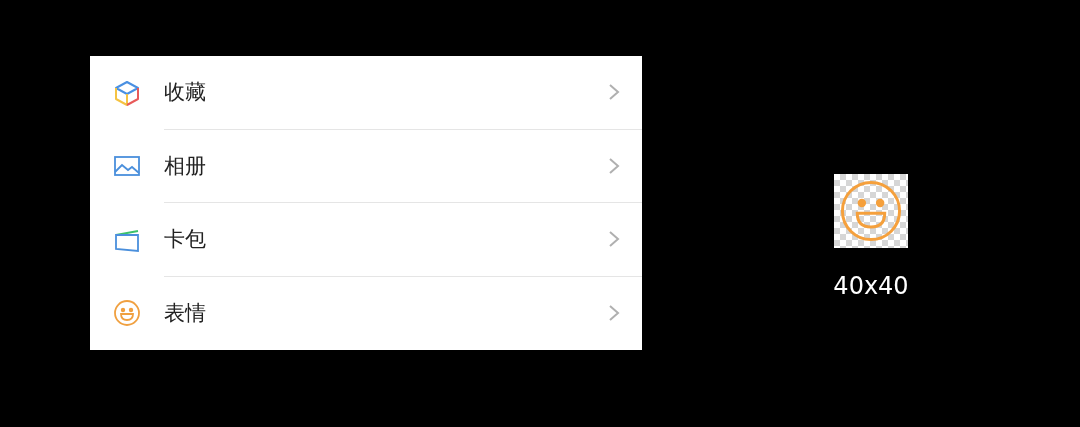 This screenshot has height=427, width=1080. What do you see at coordinates (127, 92) in the screenshot?
I see `cube-icon` at bounding box center [127, 92].